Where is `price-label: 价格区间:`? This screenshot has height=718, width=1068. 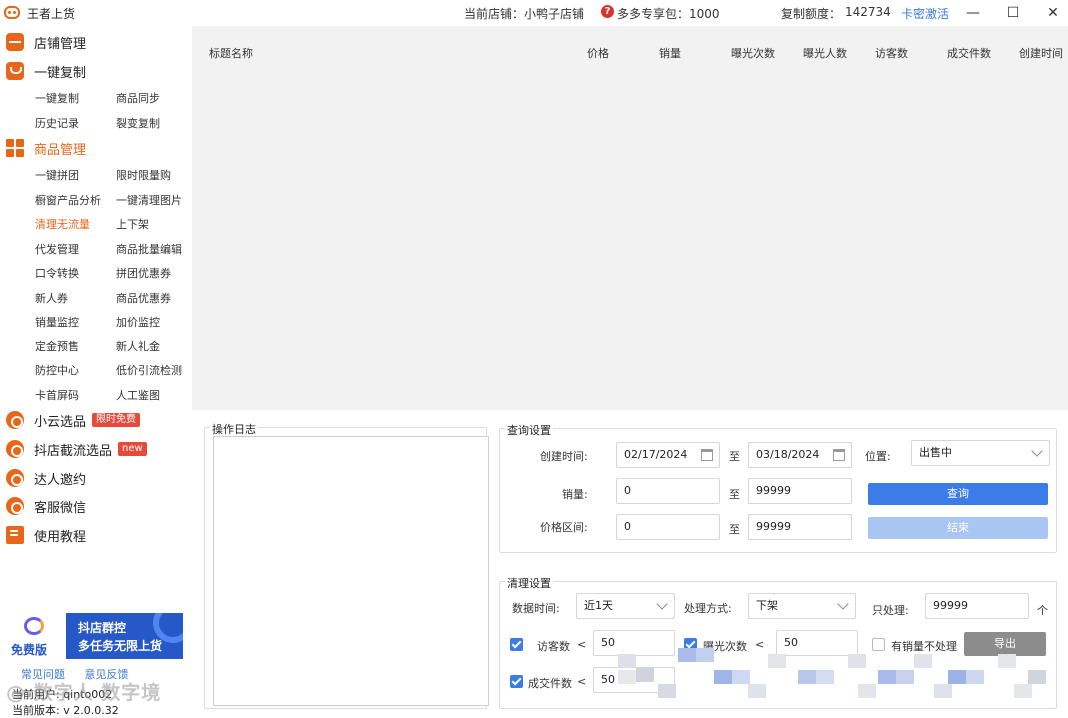
price-label: 价格区间: is located at coordinates (564, 527).